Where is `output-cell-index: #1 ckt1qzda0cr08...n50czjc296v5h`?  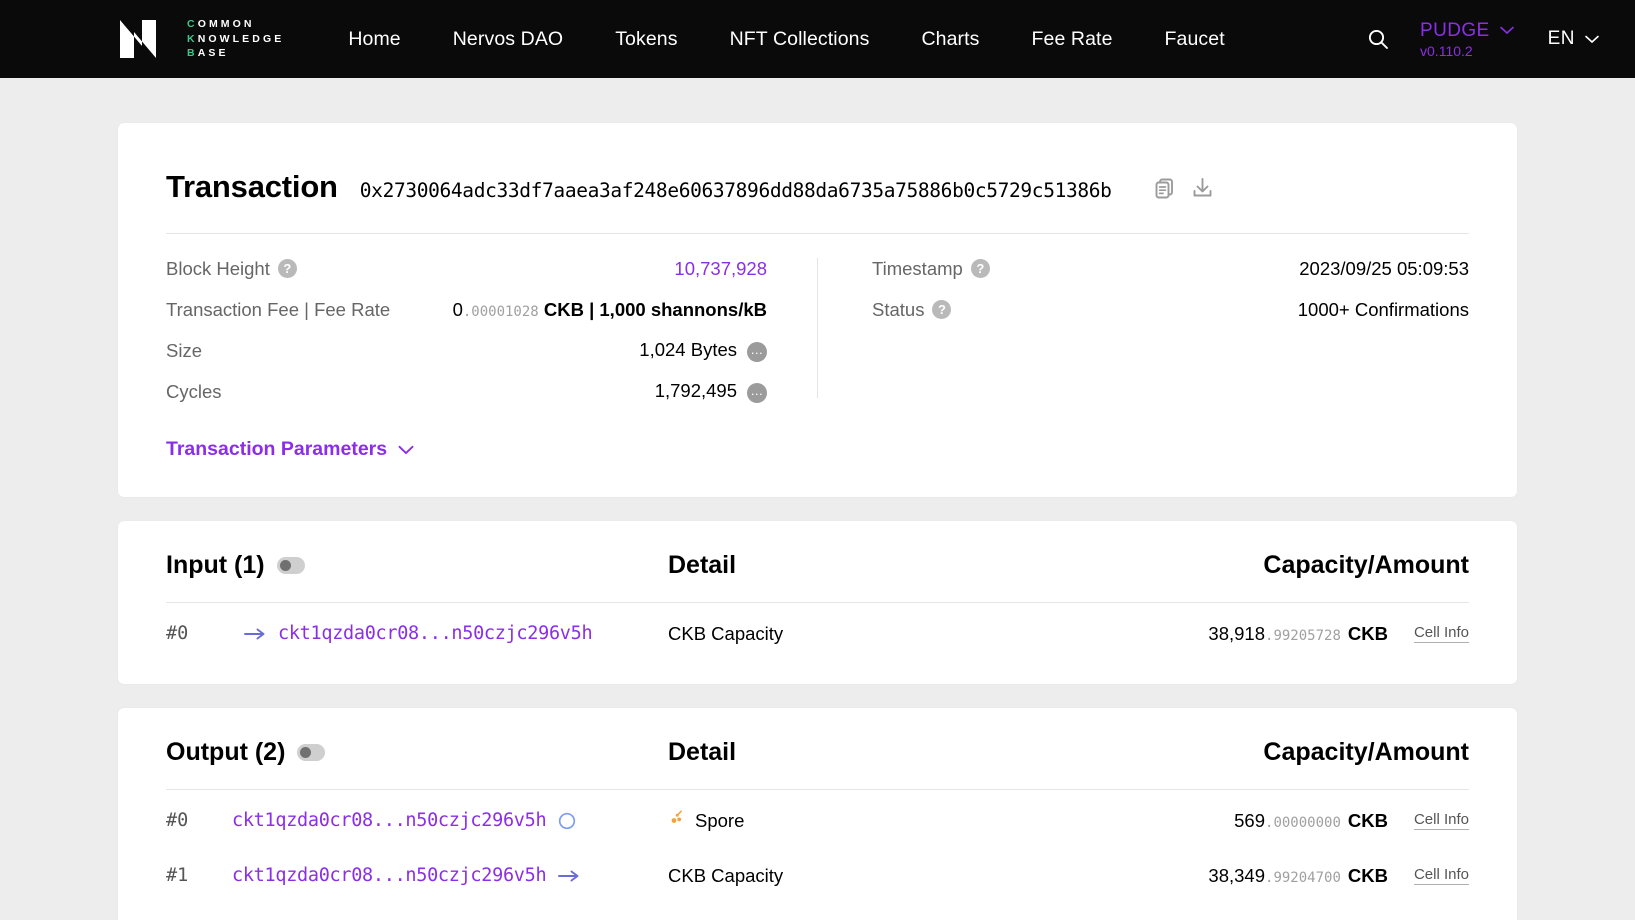
output-cell-index: #1 ckt1qzda0cr08...n50czjc296v5h is located at coordinates (417, 875).